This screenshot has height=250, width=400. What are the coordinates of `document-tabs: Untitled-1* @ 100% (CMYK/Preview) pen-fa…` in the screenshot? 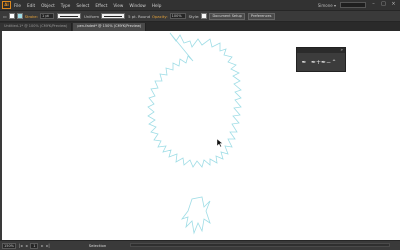 It's located at (200, 26).